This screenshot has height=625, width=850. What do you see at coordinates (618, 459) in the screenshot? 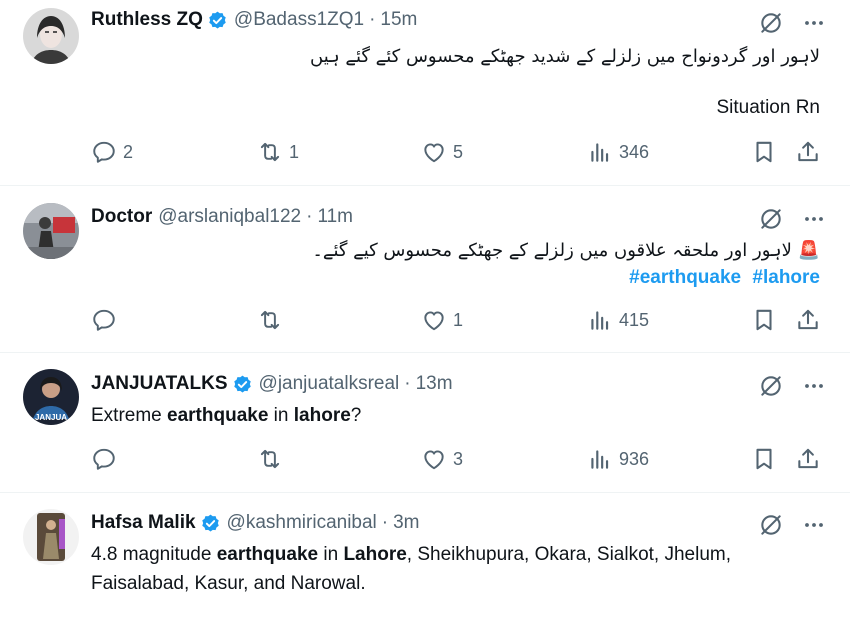
I see `views-button: 936` at bounding box center [618, 459].